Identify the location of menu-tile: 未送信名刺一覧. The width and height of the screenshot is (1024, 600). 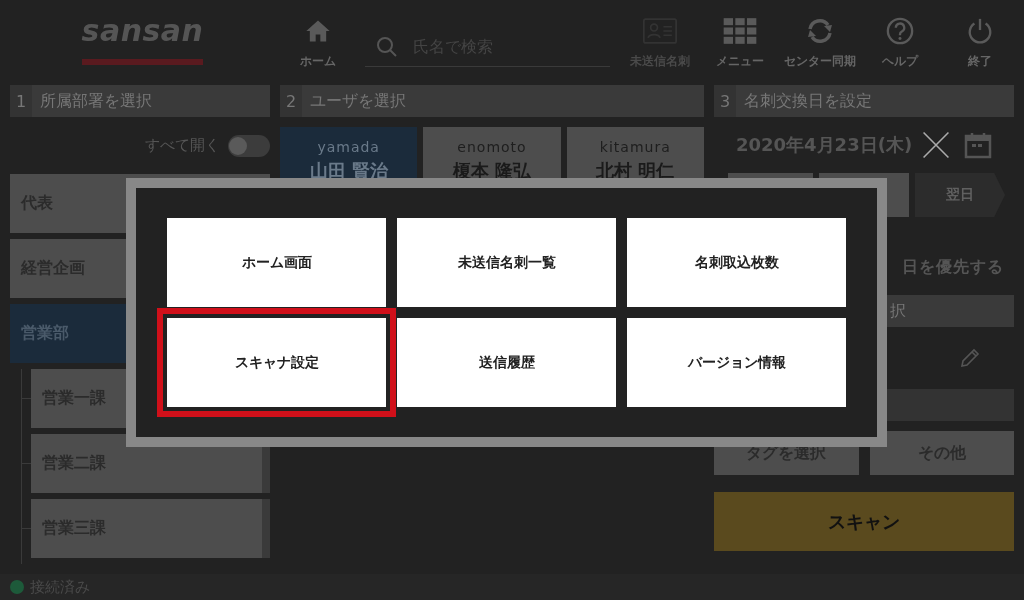
(506, 262).